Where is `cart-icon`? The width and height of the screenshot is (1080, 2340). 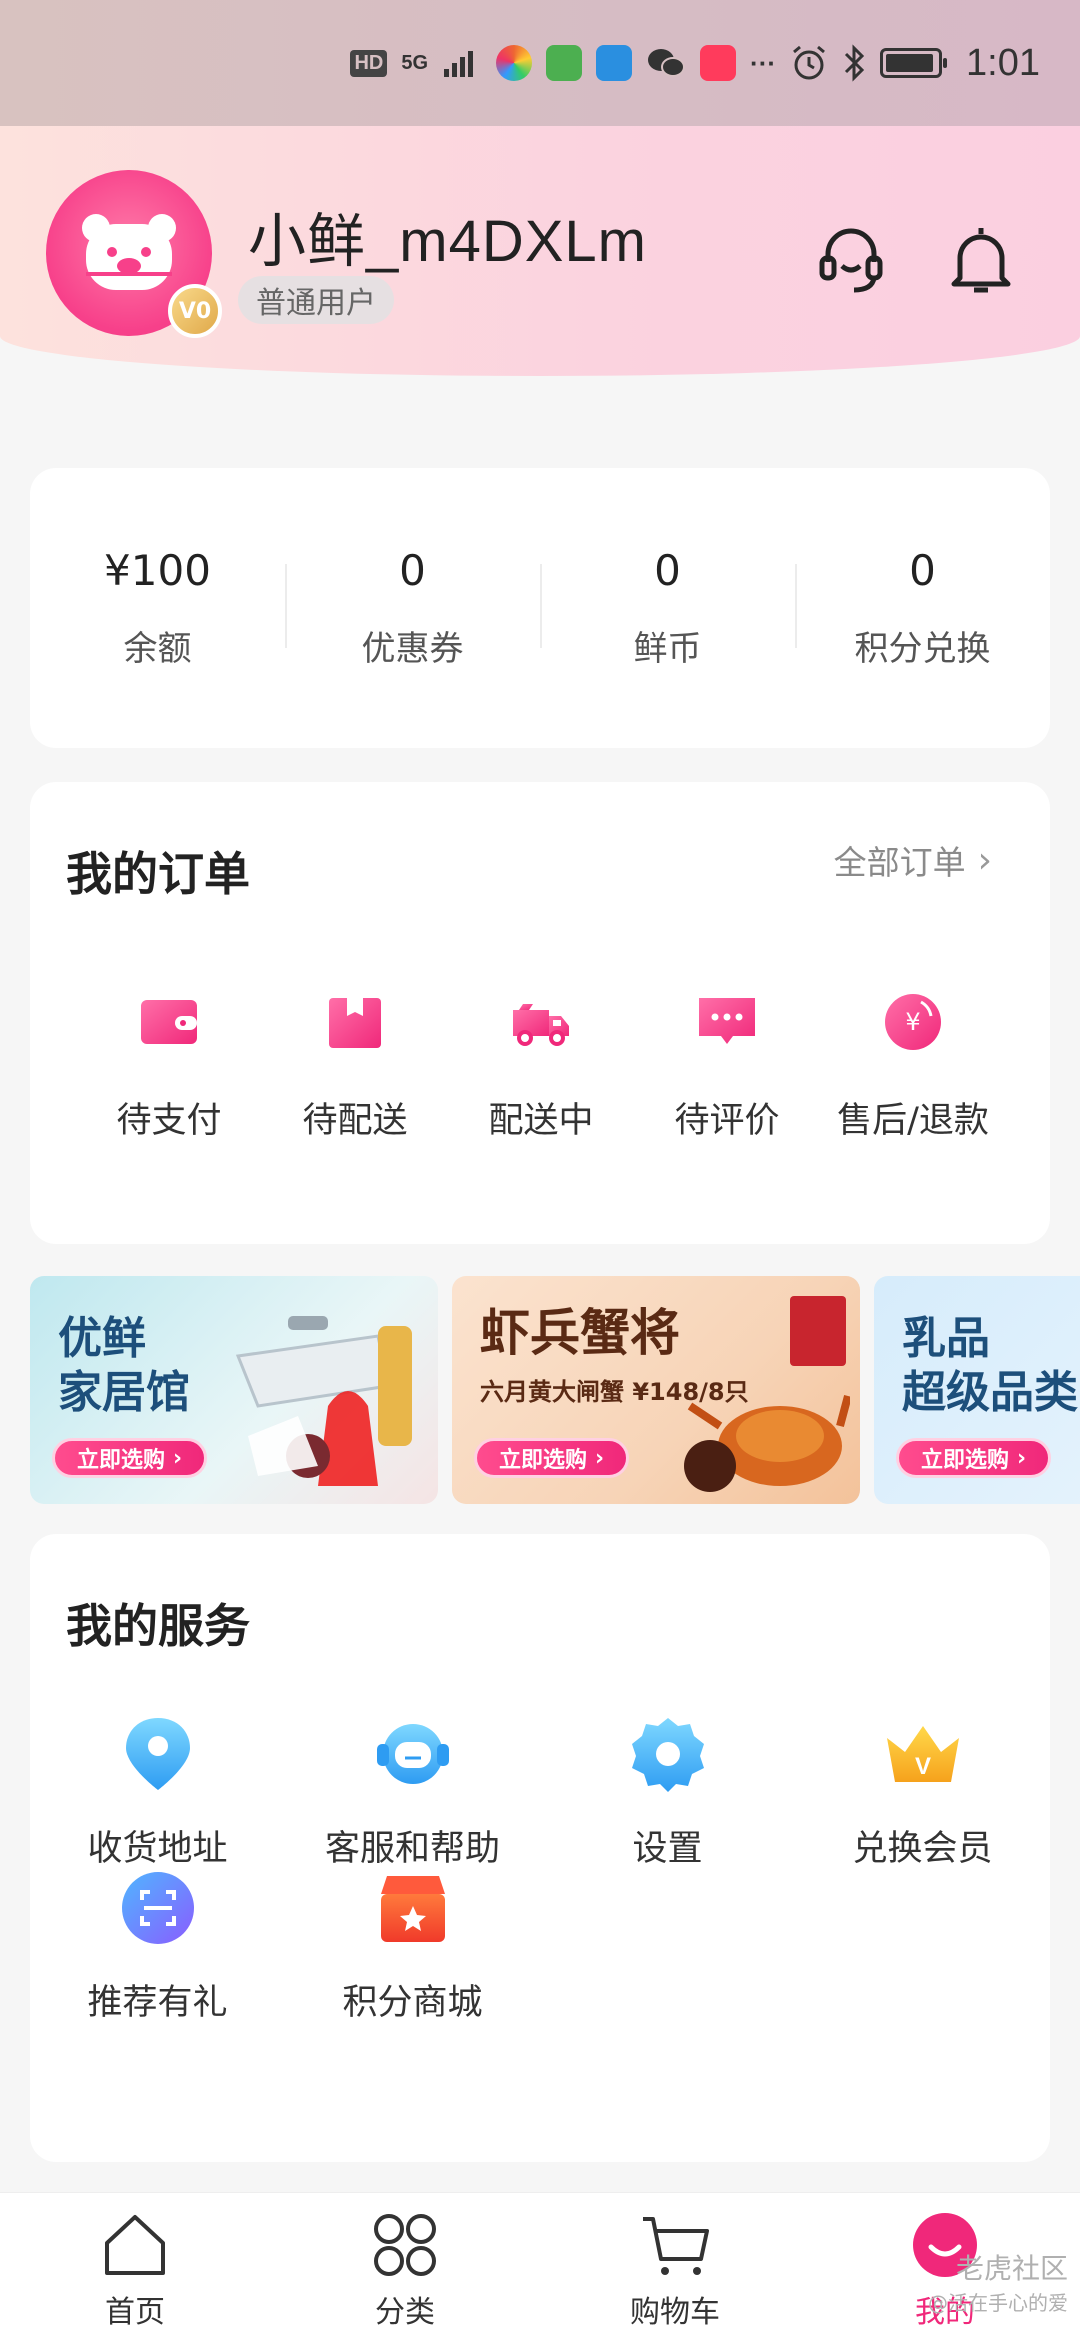
cart-icon is located at coordinates (676, 2246).